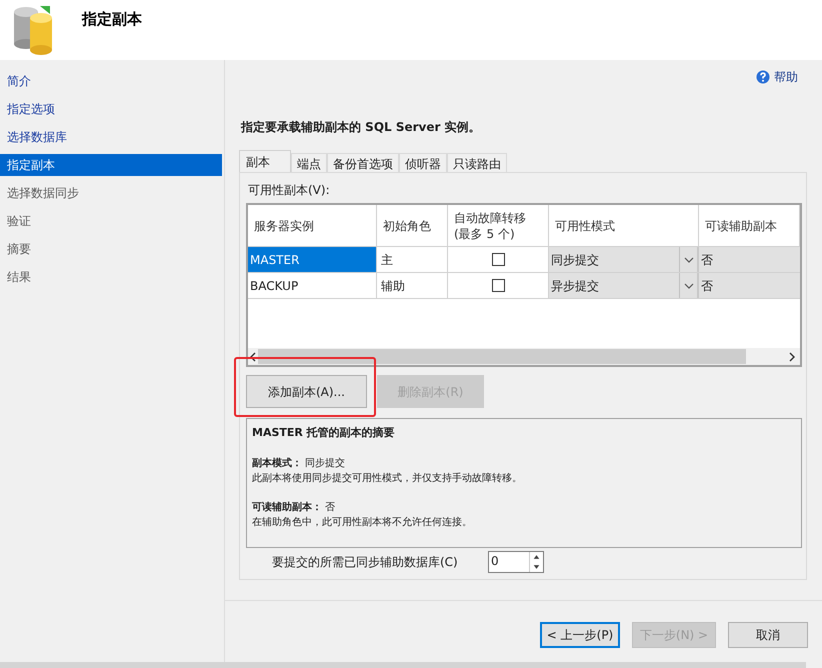 The height and width of the screenshot is (668, 822). I want to click on table-cell: MASTER, so click(312, 259).